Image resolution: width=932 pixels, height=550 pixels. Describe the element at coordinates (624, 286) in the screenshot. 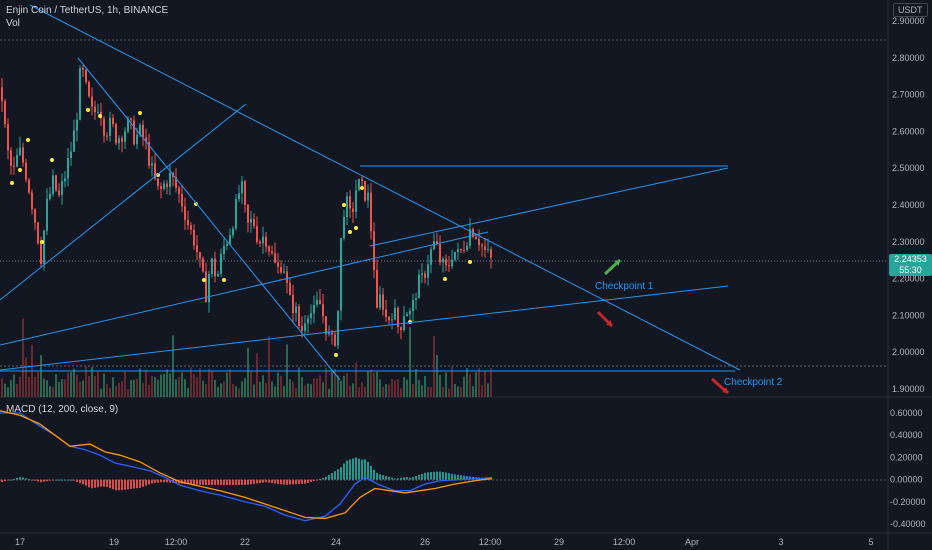

I see `checkpoint-1-label: Checkpoint 1` at that location.